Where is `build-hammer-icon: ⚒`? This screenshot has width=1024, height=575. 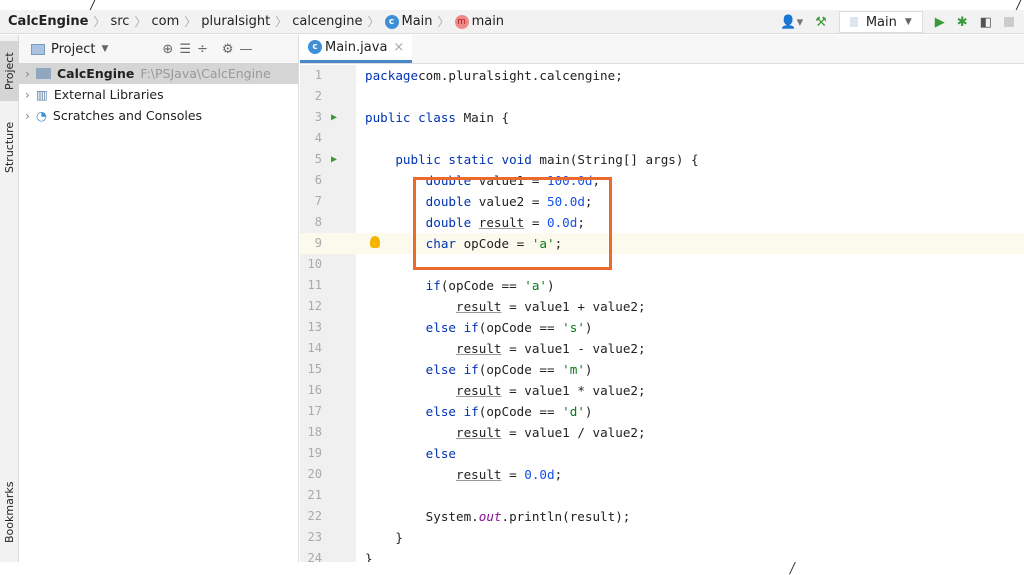
build-hammer-icon: ⚒ is located at coordinates (821, 22).